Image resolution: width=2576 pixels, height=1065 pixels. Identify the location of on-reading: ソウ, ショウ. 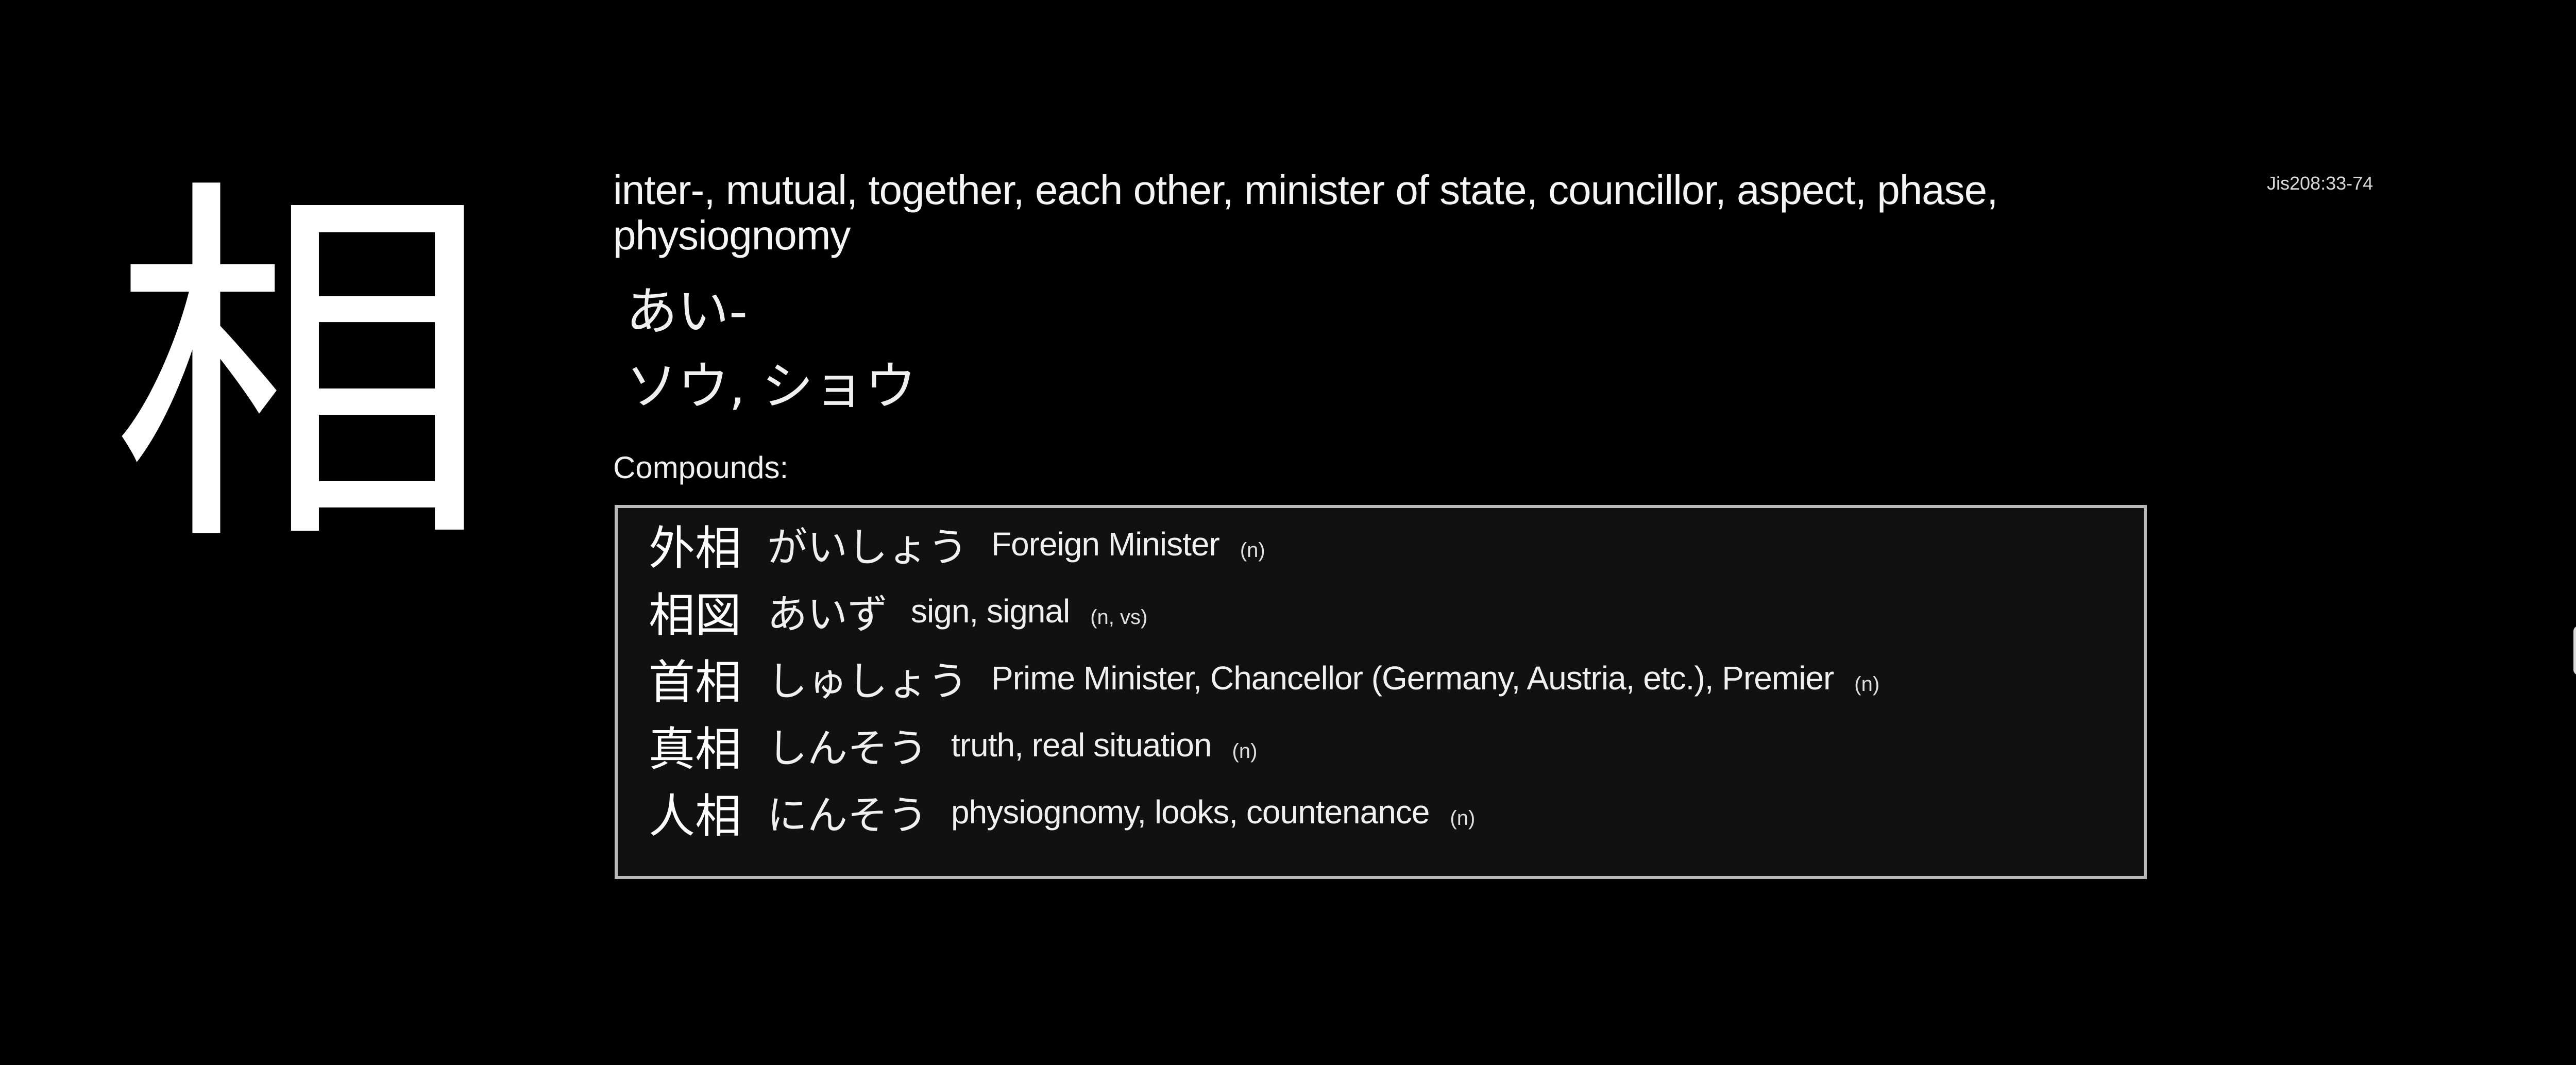
(771, 386).